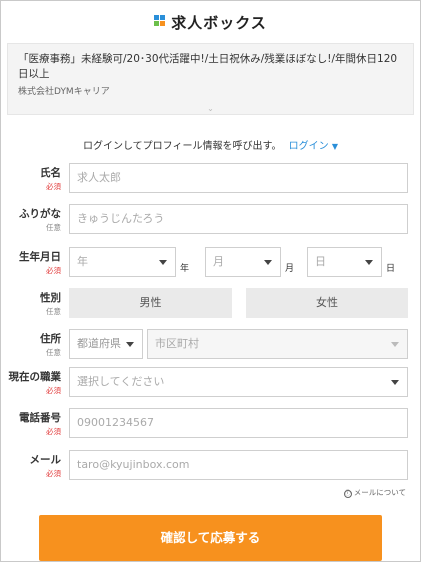 This screenshot has height=562, width=421. Describe the element at coordinates (40, 214) in the screenshot. I see `furigana-label: ふりがな` at that location.